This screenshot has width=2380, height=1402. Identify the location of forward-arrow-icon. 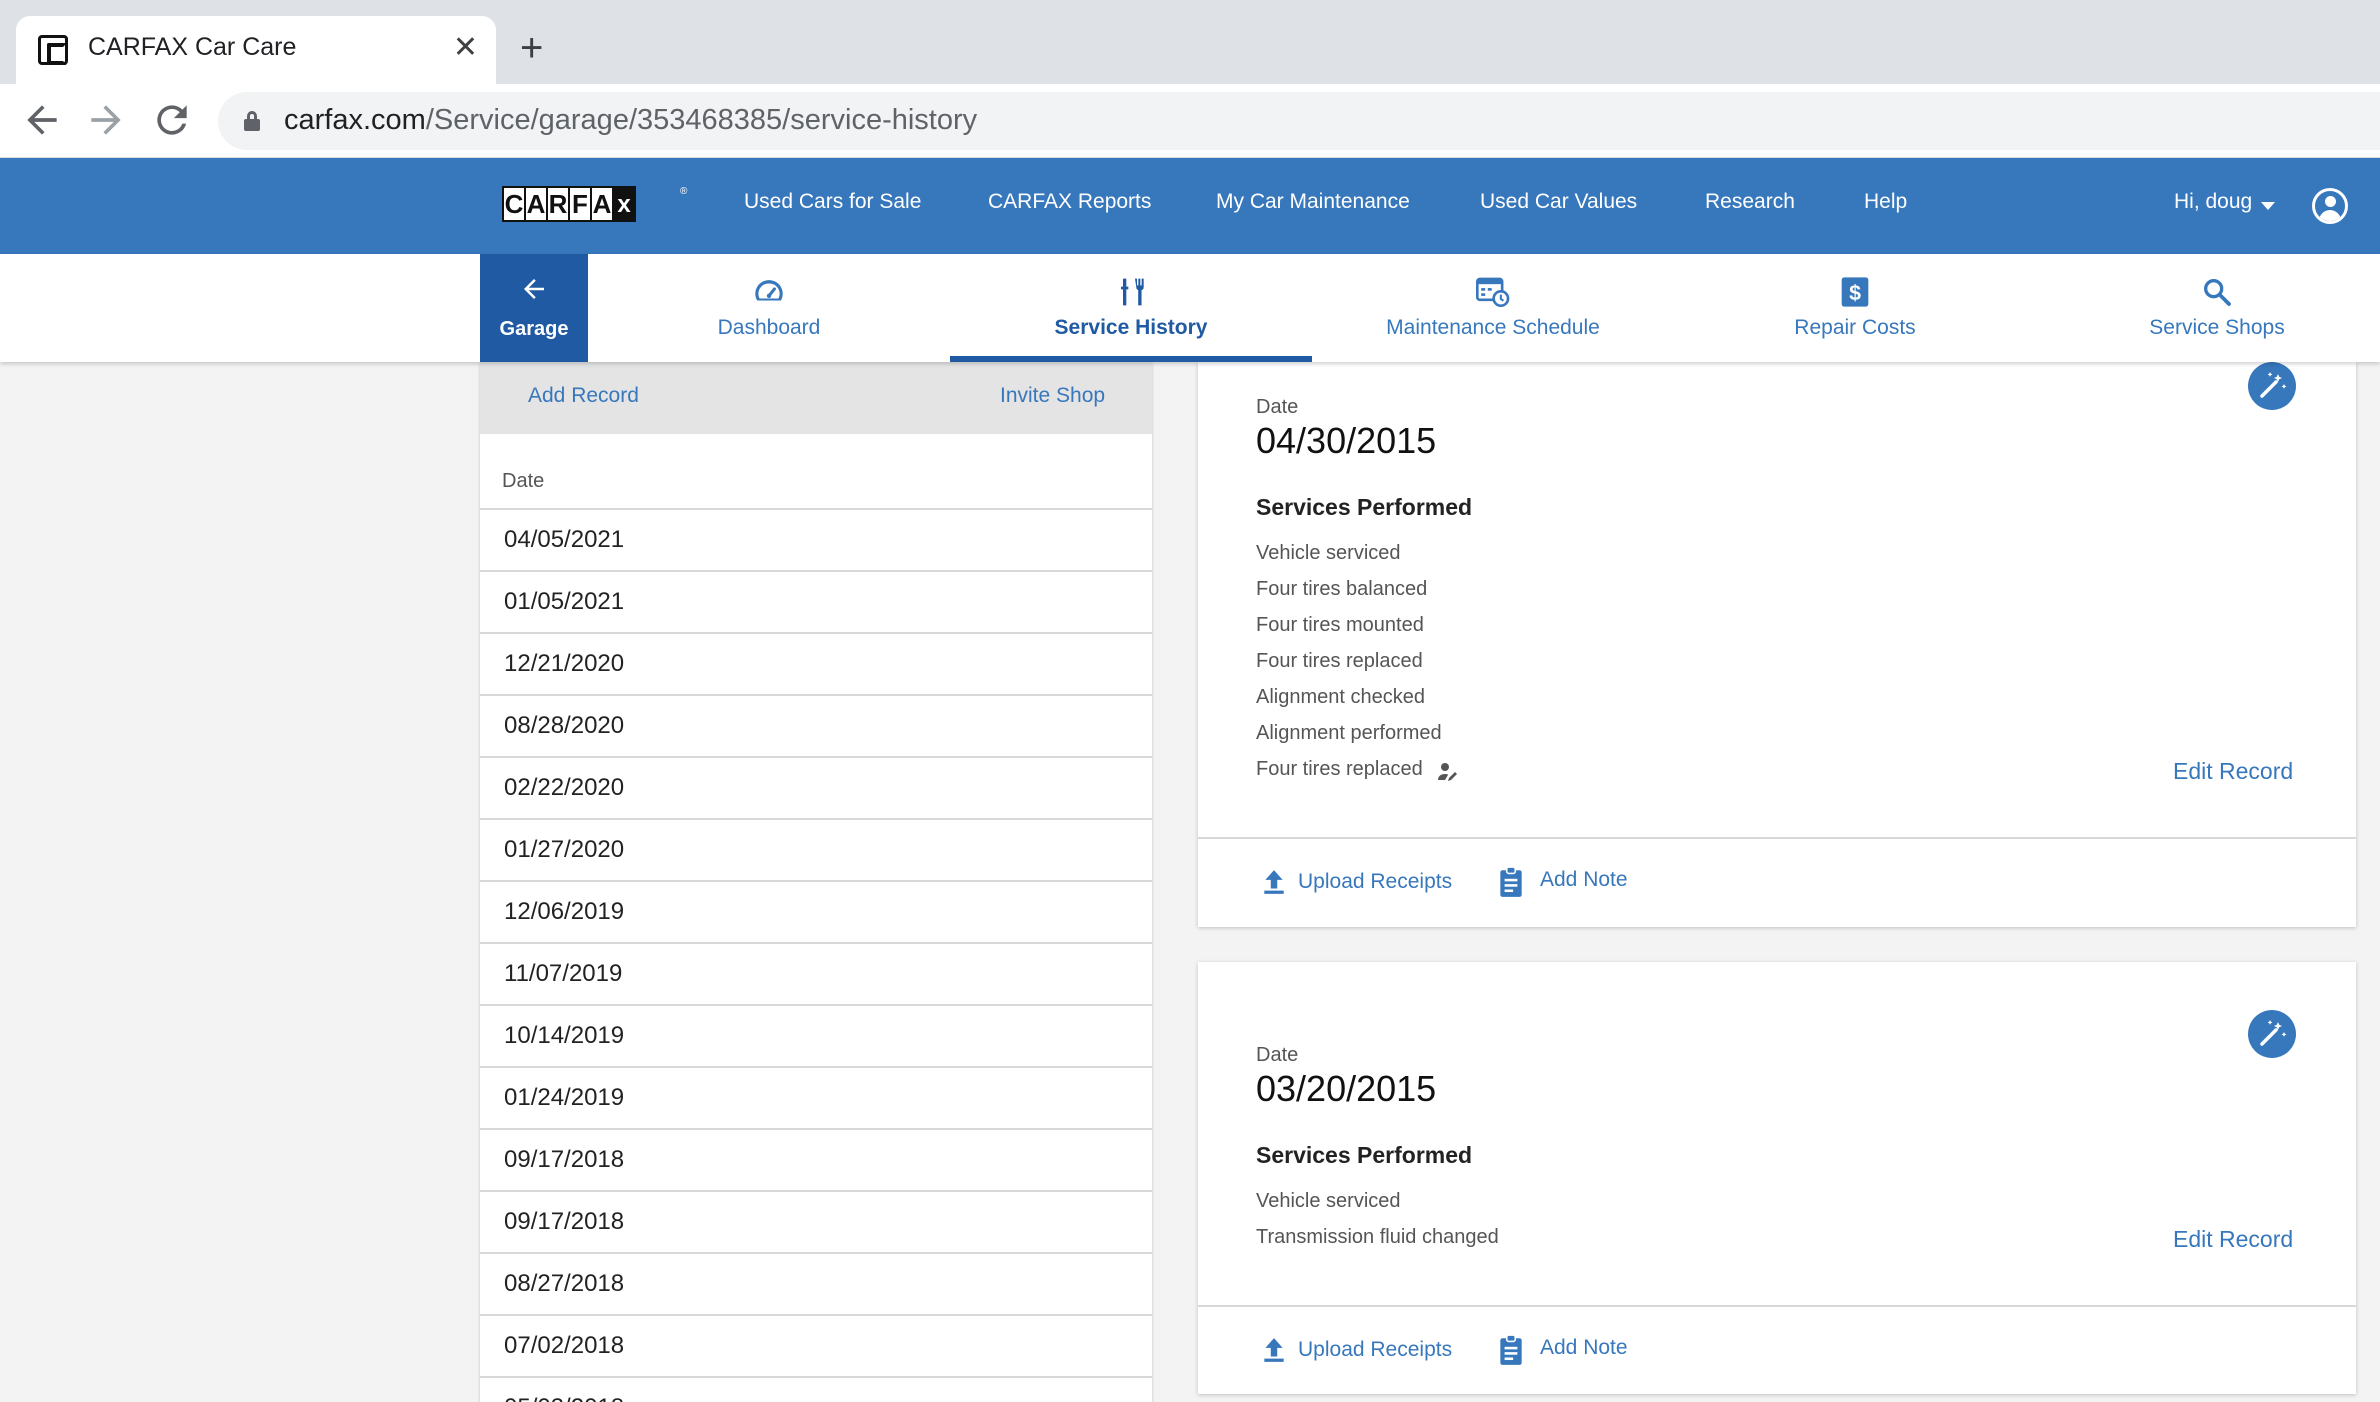
(106, 120).